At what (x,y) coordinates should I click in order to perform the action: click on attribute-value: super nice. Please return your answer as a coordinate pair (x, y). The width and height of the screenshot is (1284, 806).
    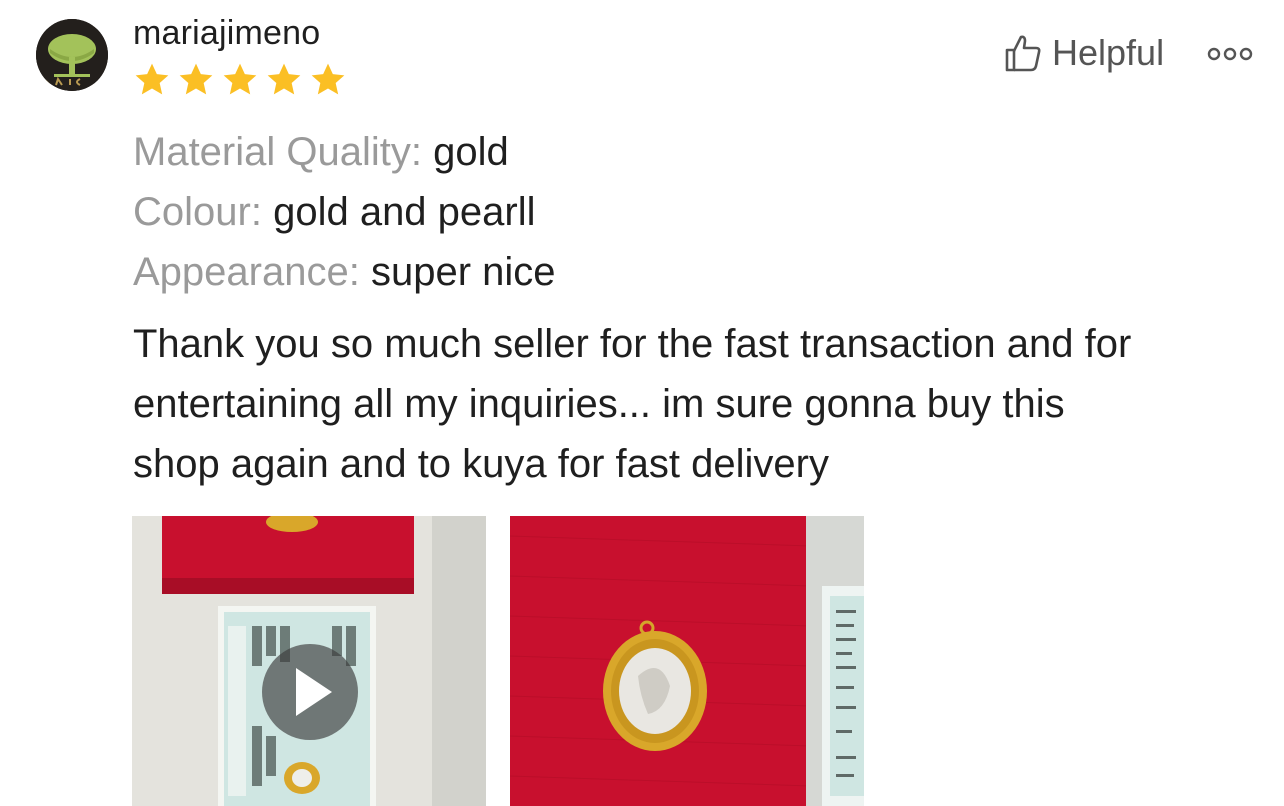
    Looking at the image, I should click on (463, 272).